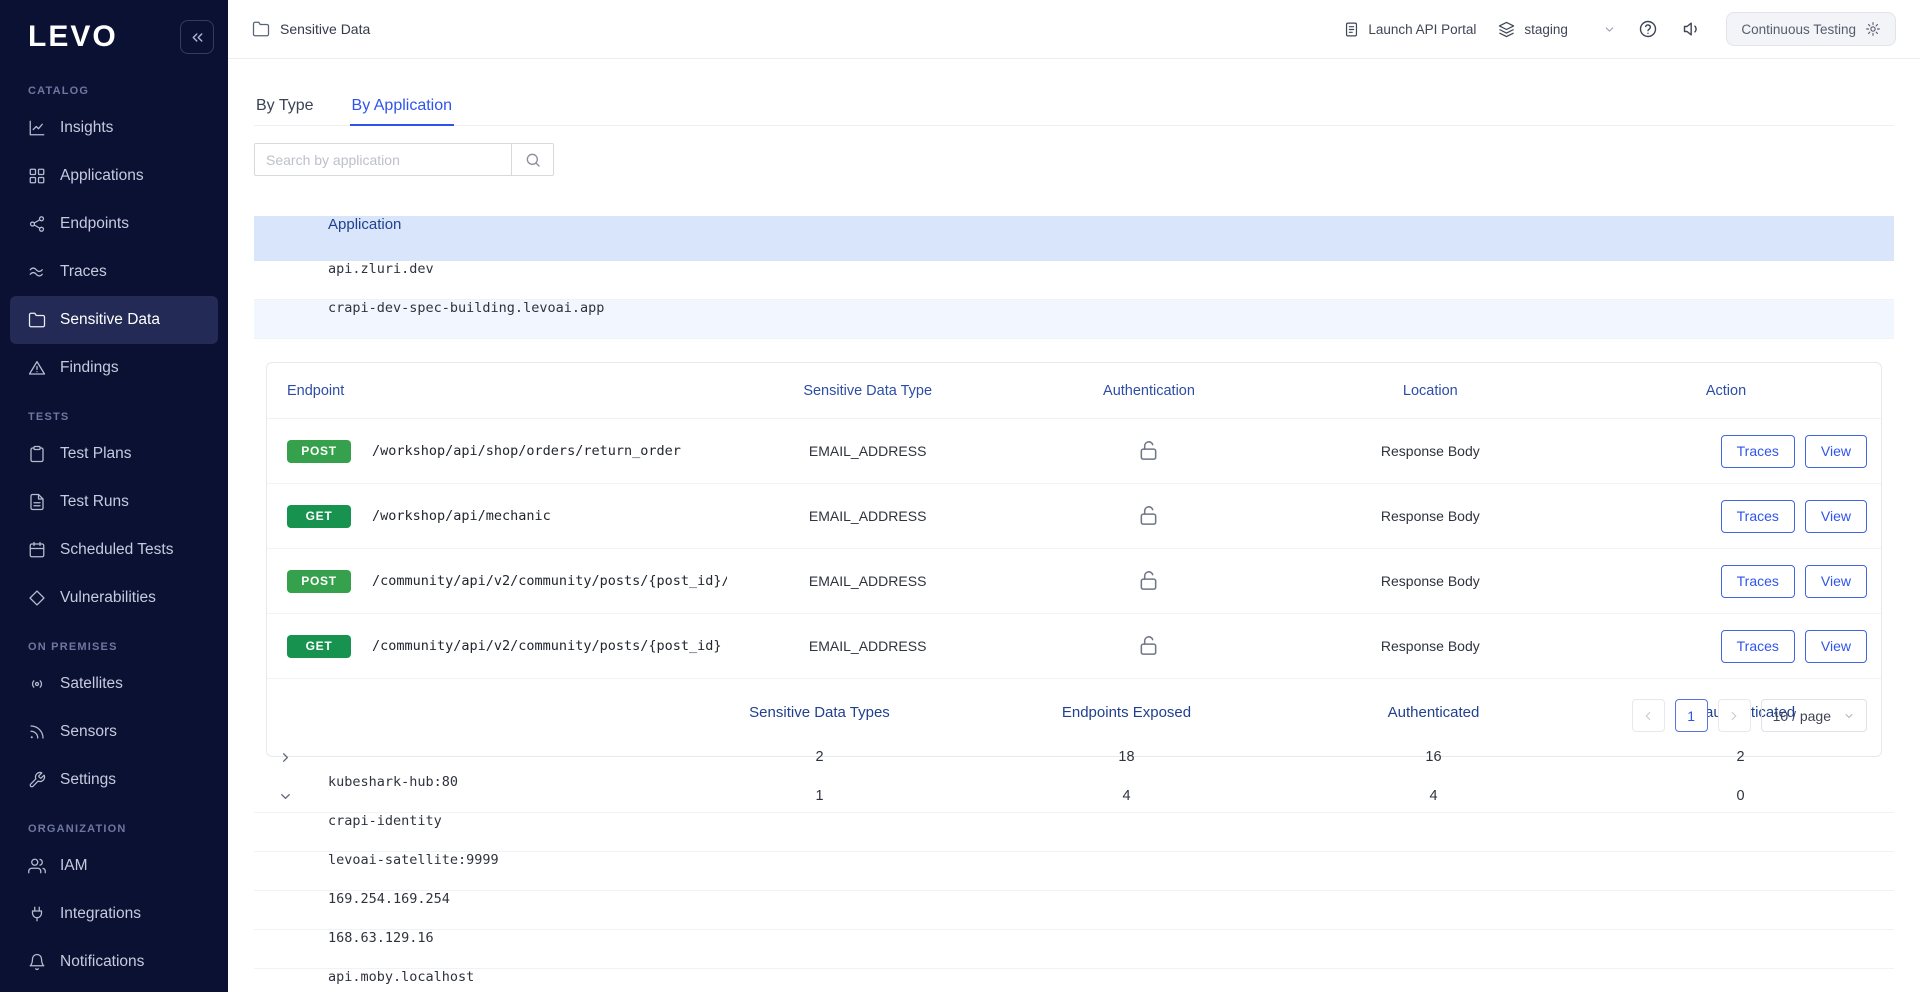  Describe the element at coordinates (94, 501) in the screenshot. I see `sidebar-item-label: Test Runs` at that location.